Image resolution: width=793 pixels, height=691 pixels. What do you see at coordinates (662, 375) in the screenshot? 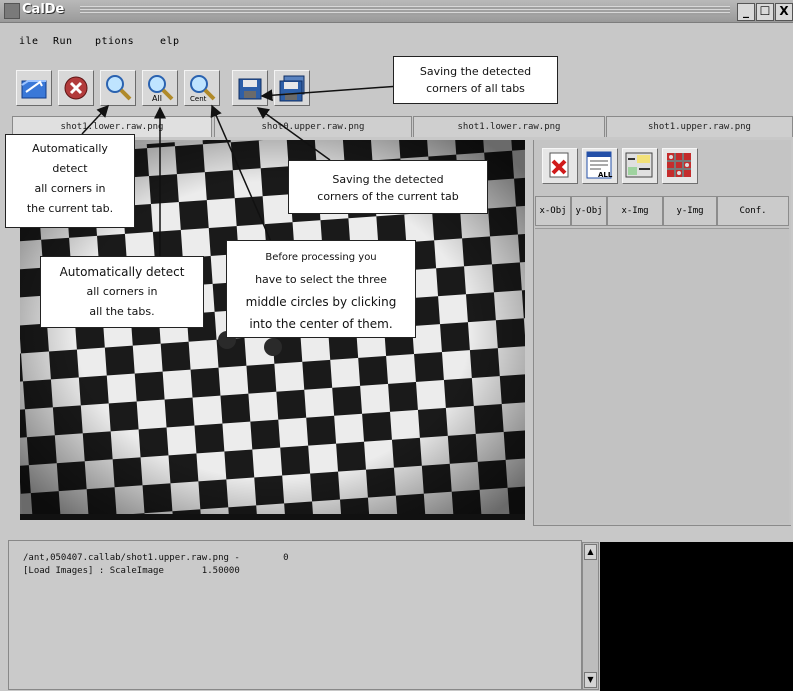
I see `points-table-body` at bounding box center [662, 375].